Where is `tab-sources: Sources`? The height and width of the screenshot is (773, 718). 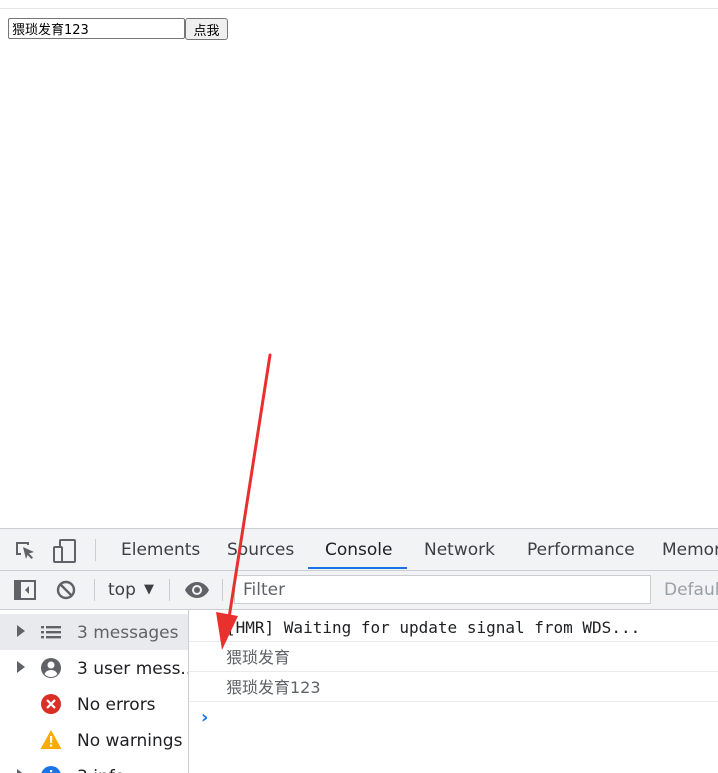
tab-sources: Sources is located at coordinates (260, 549).